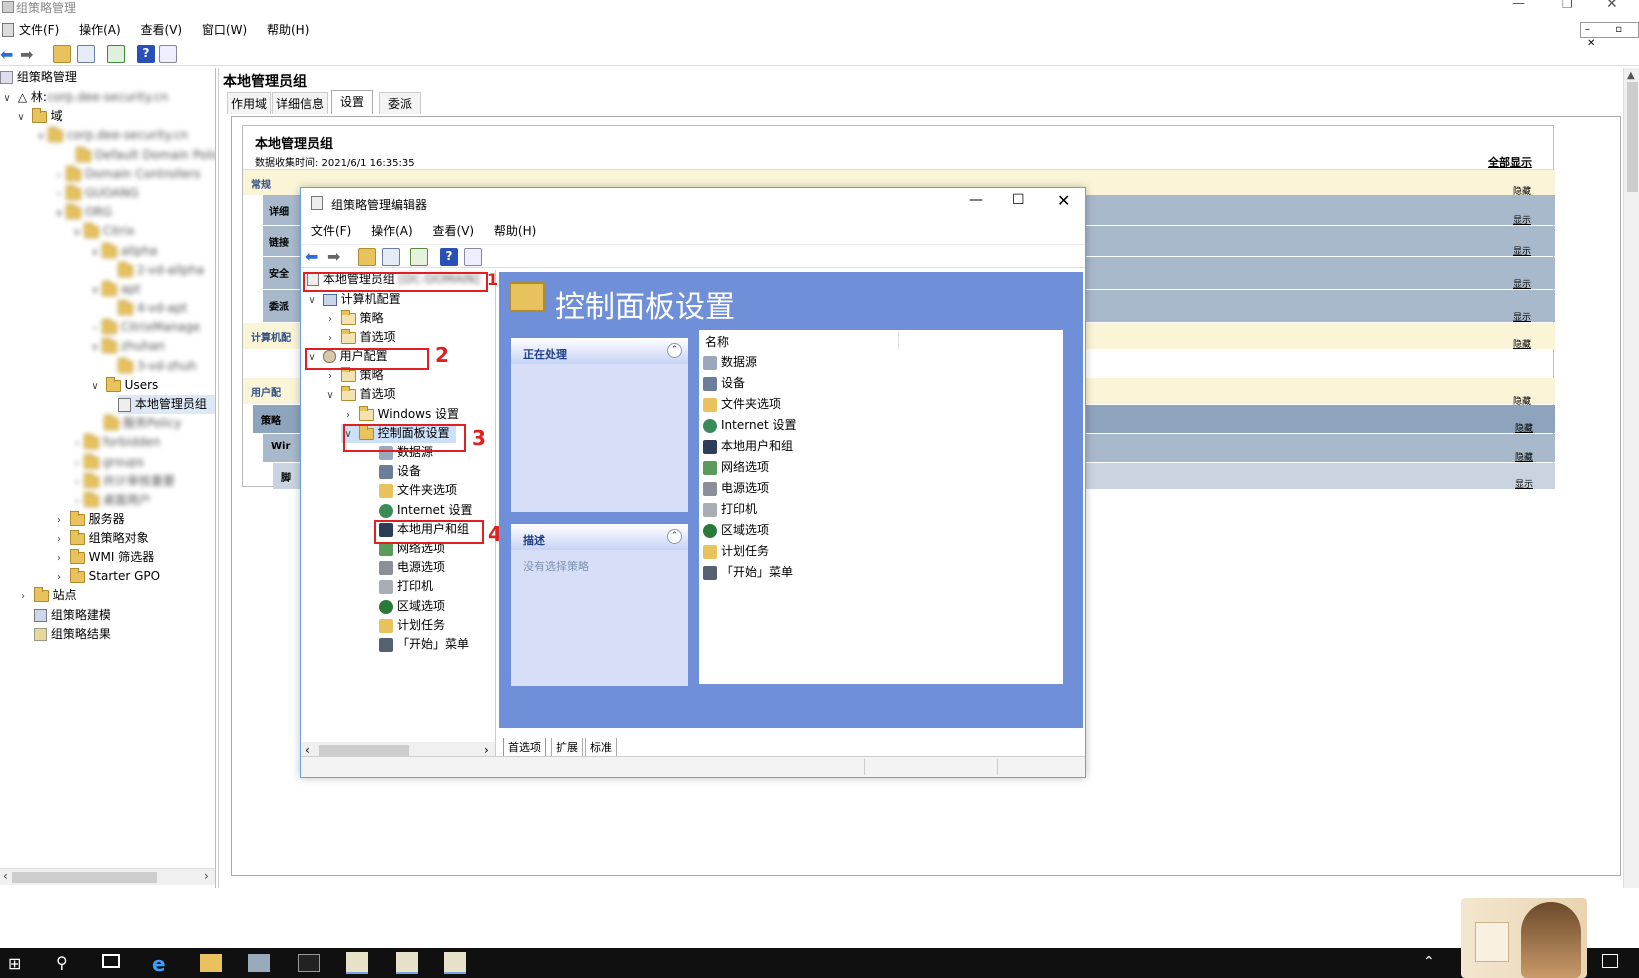 This screenshot has height=978, width=1639. Describe the element at coordinates (111, 961) in the screenshot. I see `task-view-icon` at that location.